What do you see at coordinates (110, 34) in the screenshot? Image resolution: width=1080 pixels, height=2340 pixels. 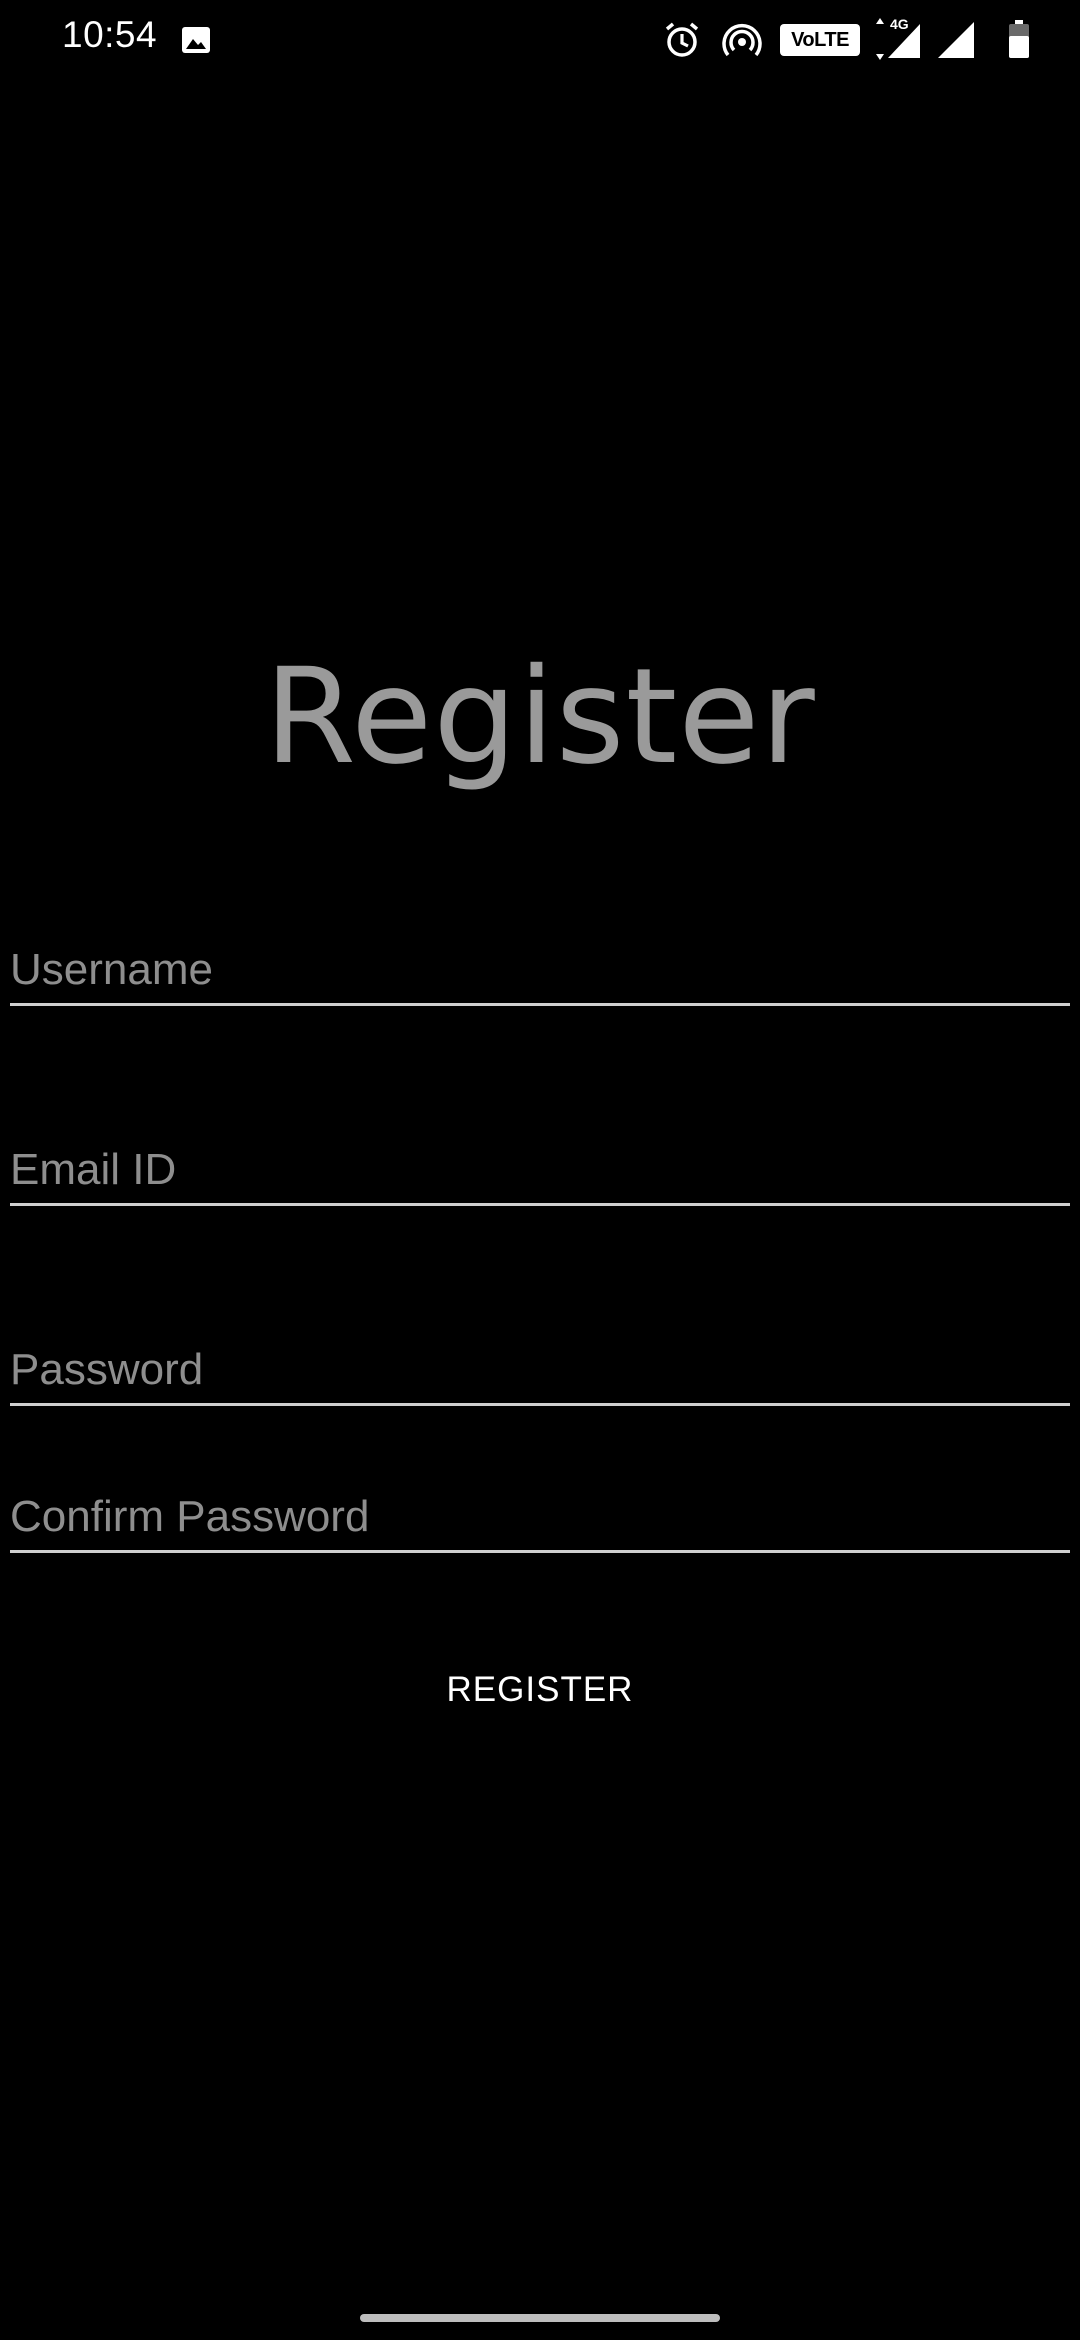 I see `status-time: 10:54` at bounding box center [110, 34].